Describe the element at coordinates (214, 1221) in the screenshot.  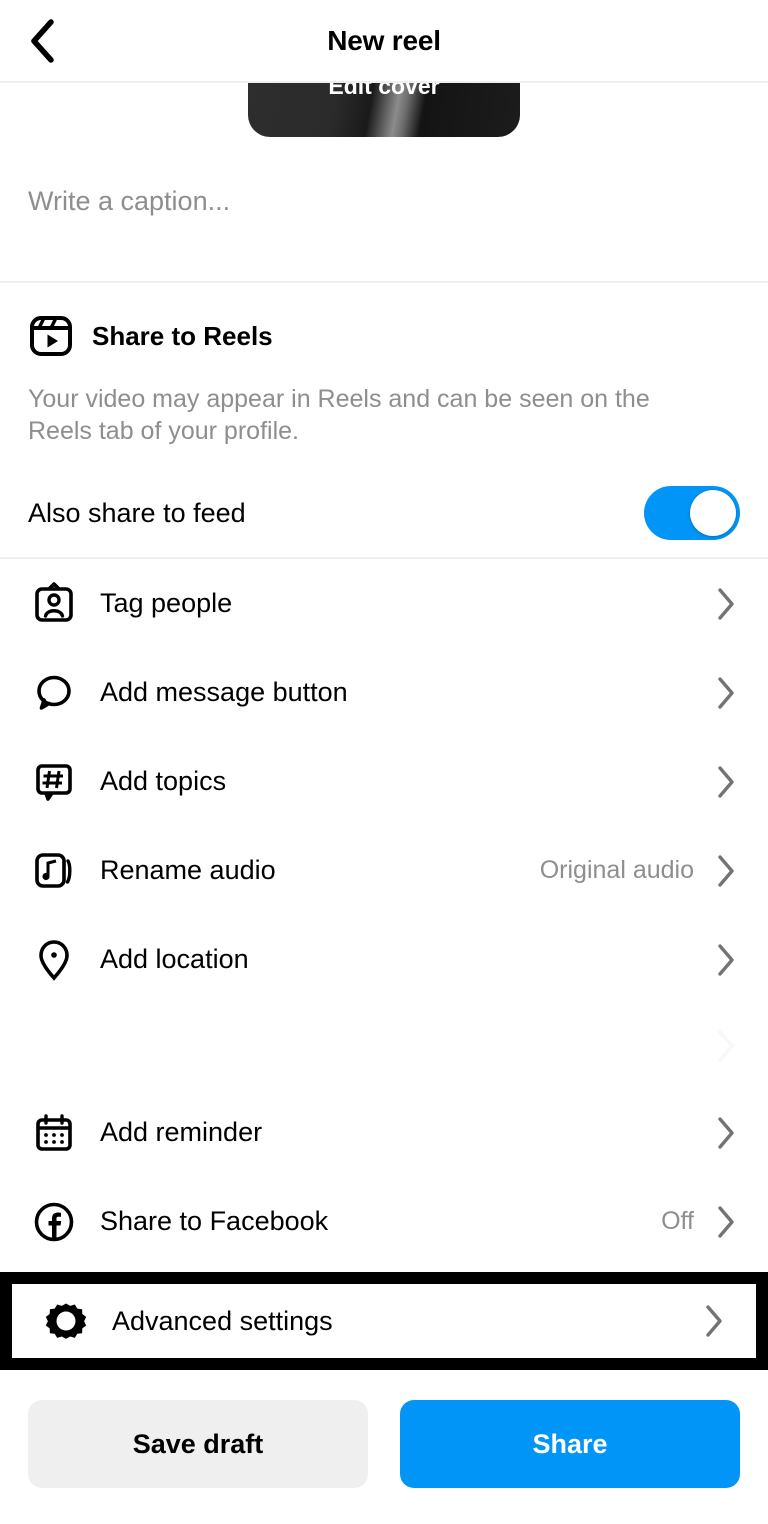
I see `menu-item-label: Share to Facebook` at that location.